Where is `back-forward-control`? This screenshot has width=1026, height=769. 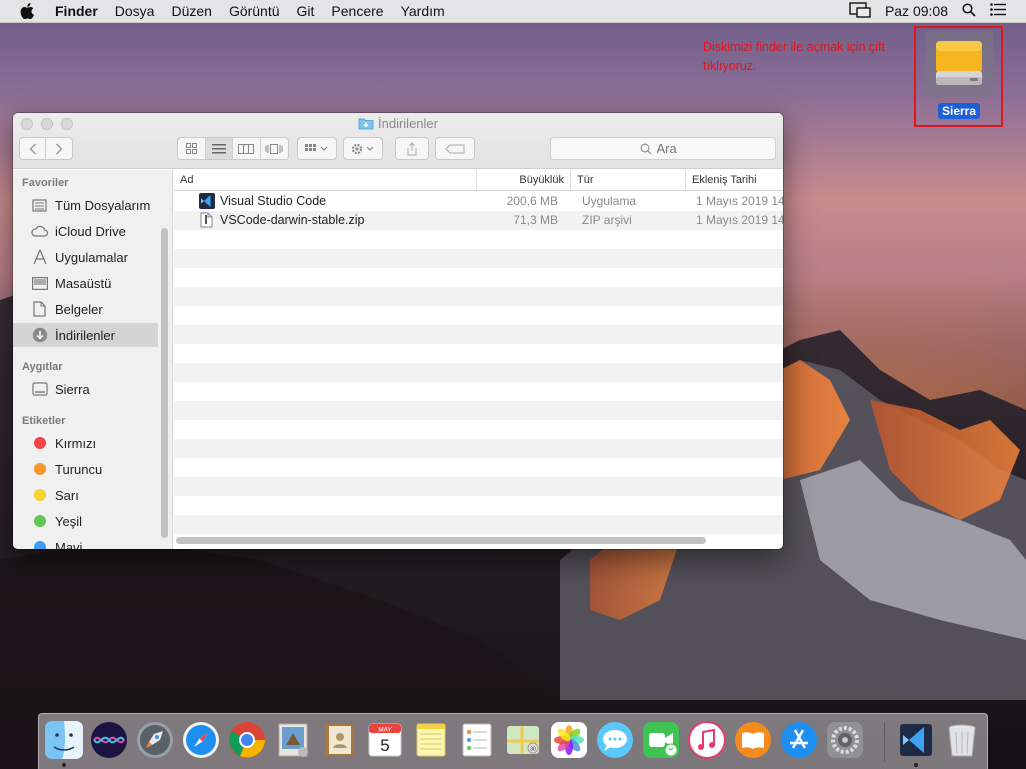
back-forward-control is located at coordinates (46, 148).